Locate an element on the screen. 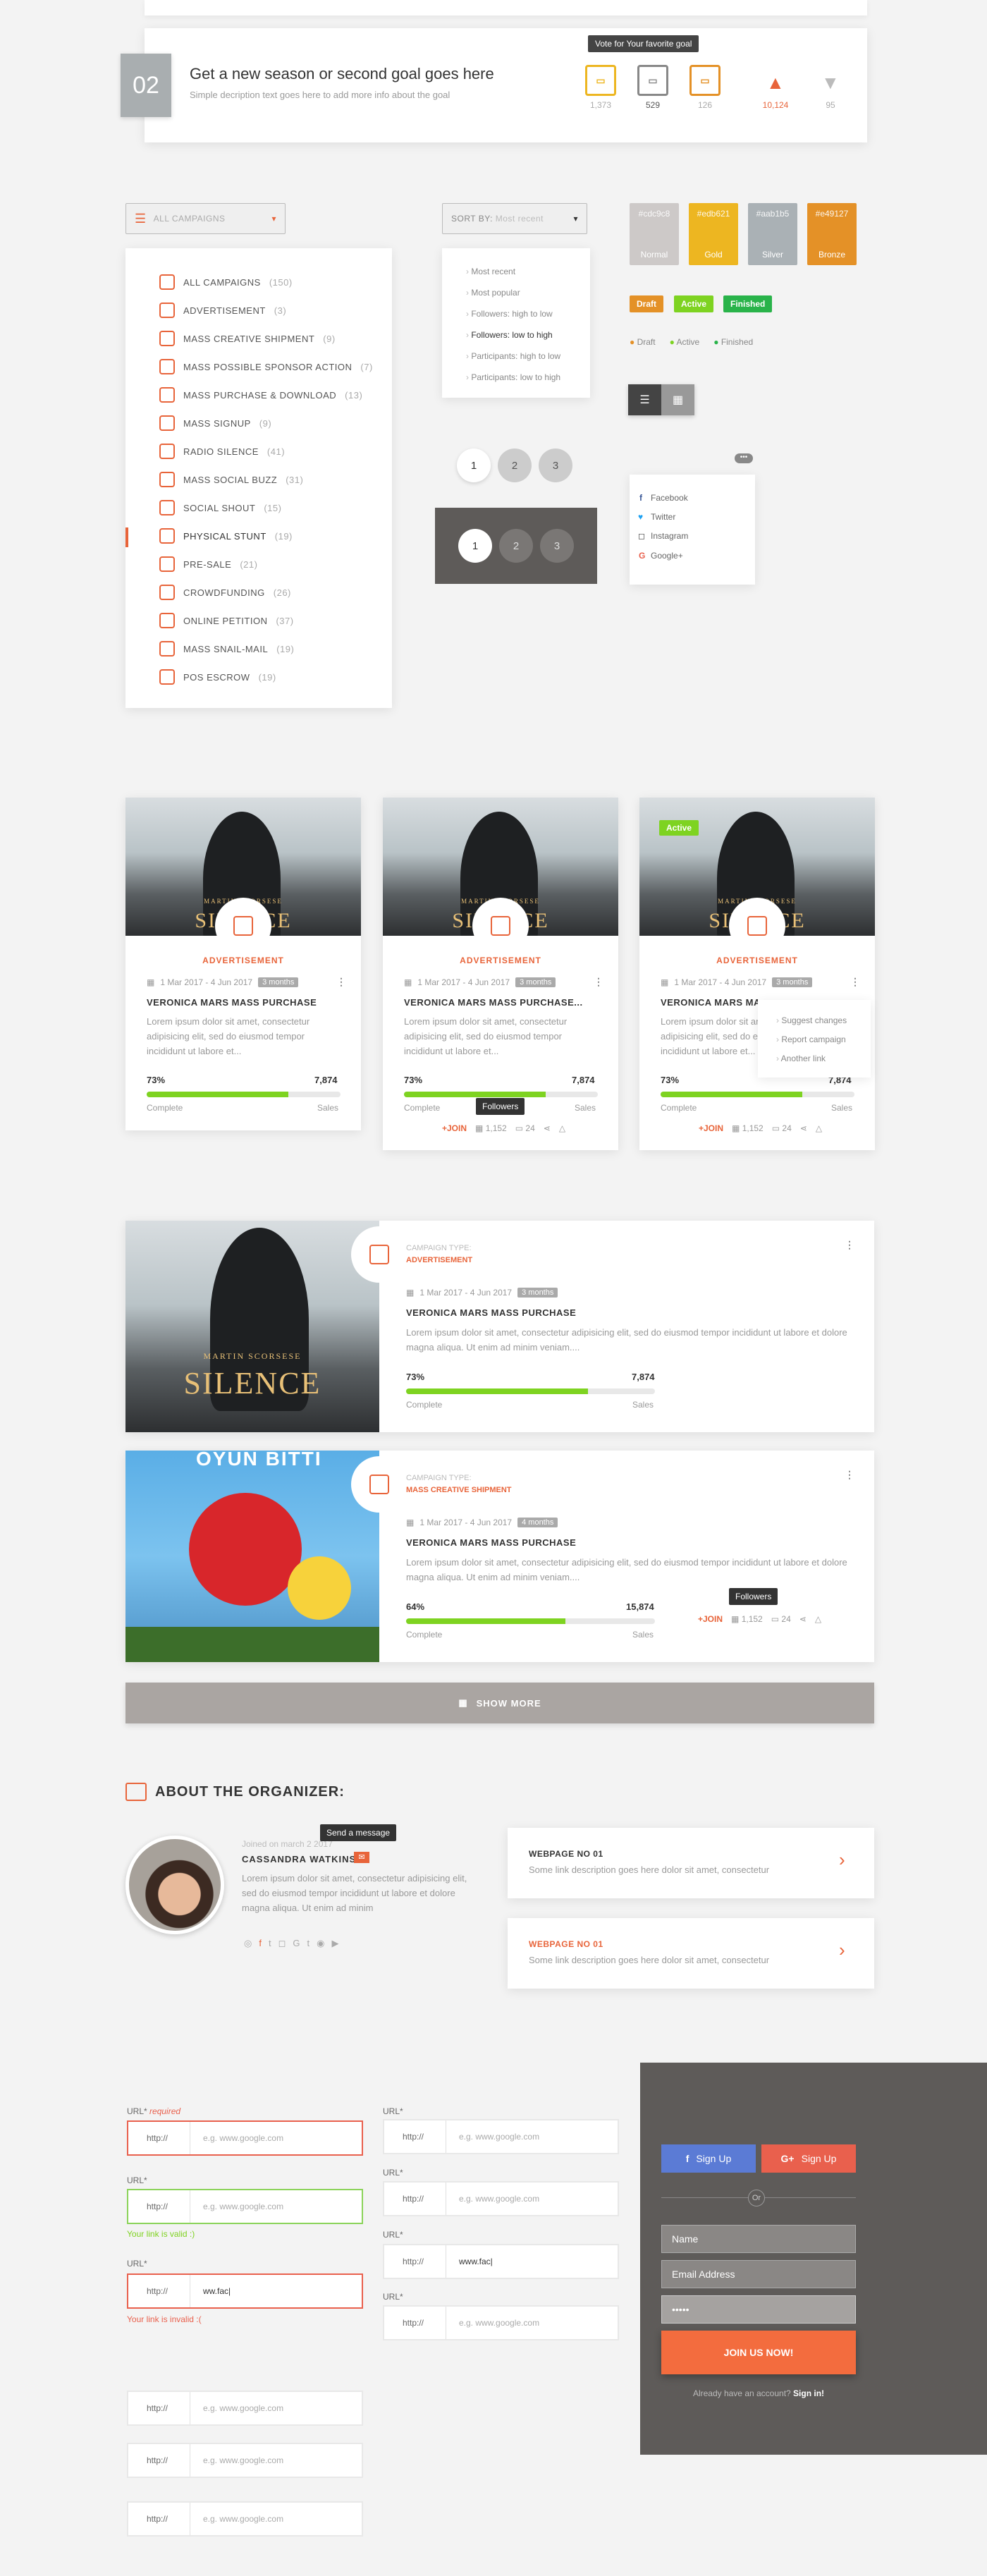  envelope-icon: ✉ is located at coordinates (361, 1858).